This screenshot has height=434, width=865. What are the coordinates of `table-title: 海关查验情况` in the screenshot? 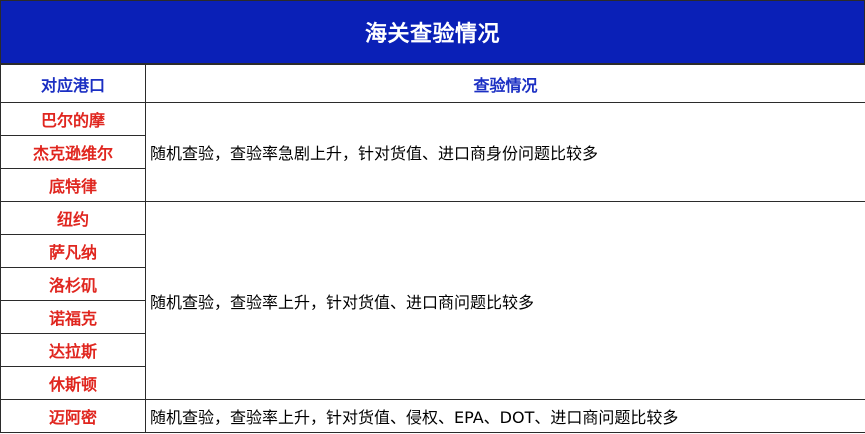 It's located at (432, 32).